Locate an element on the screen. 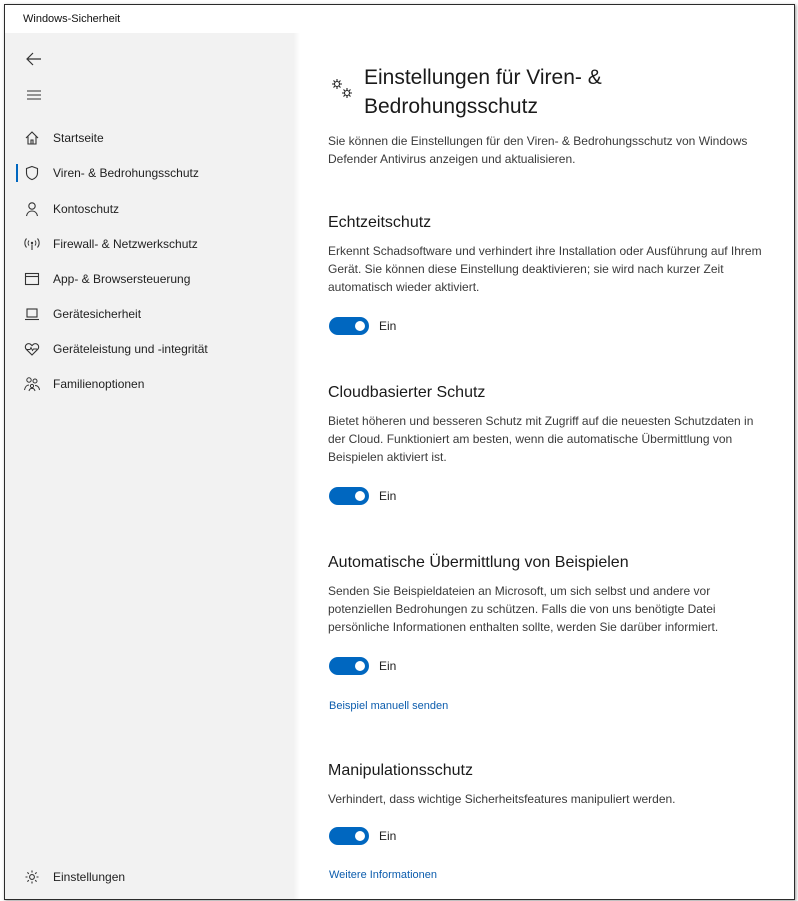  shield-icon is located at coordinates (32, 173).